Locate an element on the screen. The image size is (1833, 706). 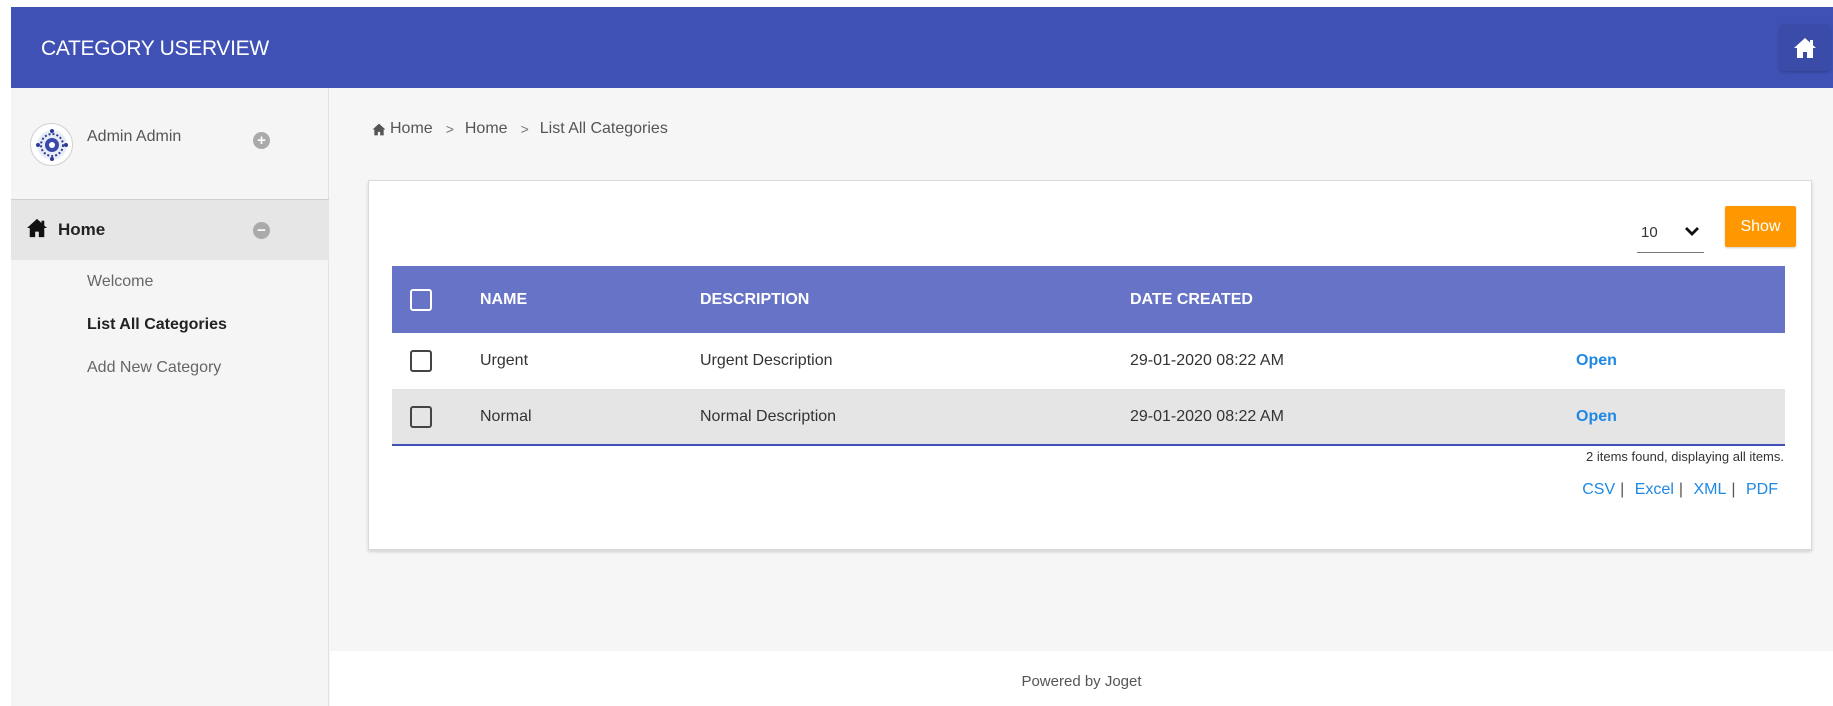
home-button is located at coordinates (1805, 48).